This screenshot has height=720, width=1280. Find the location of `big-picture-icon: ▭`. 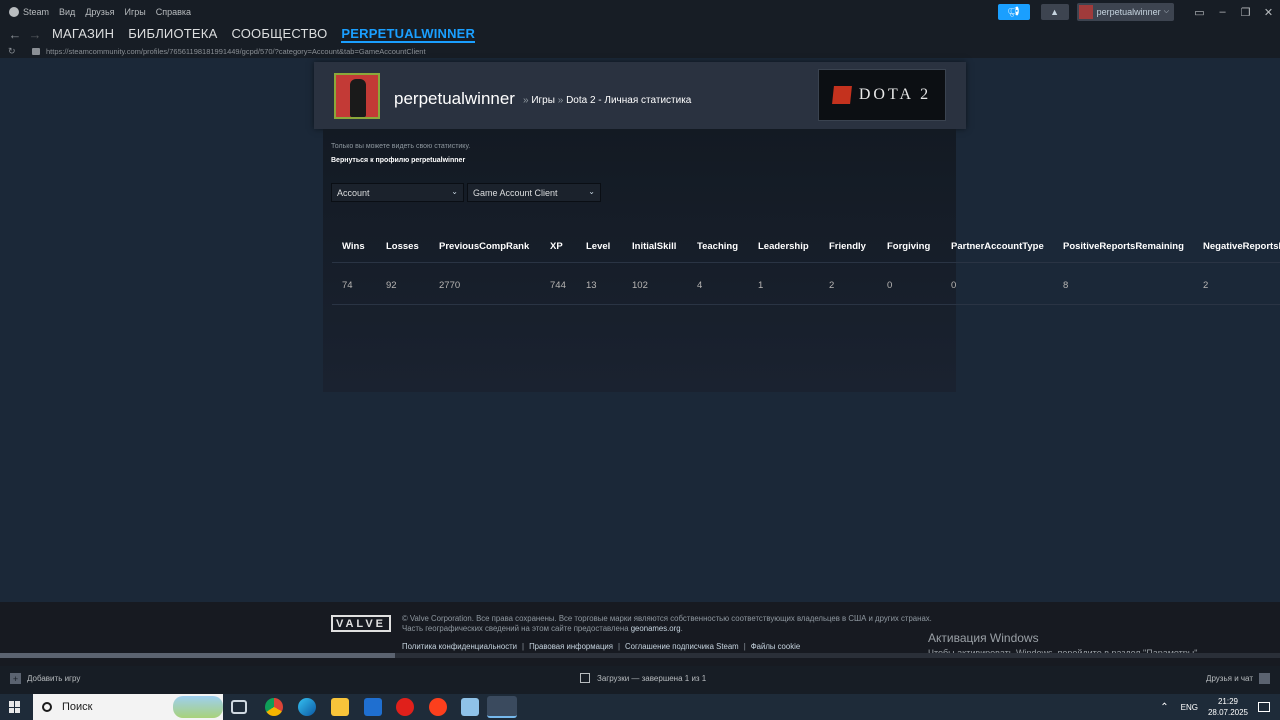

big-picture-icon: ▭ is located at coordinates (1199, 12).